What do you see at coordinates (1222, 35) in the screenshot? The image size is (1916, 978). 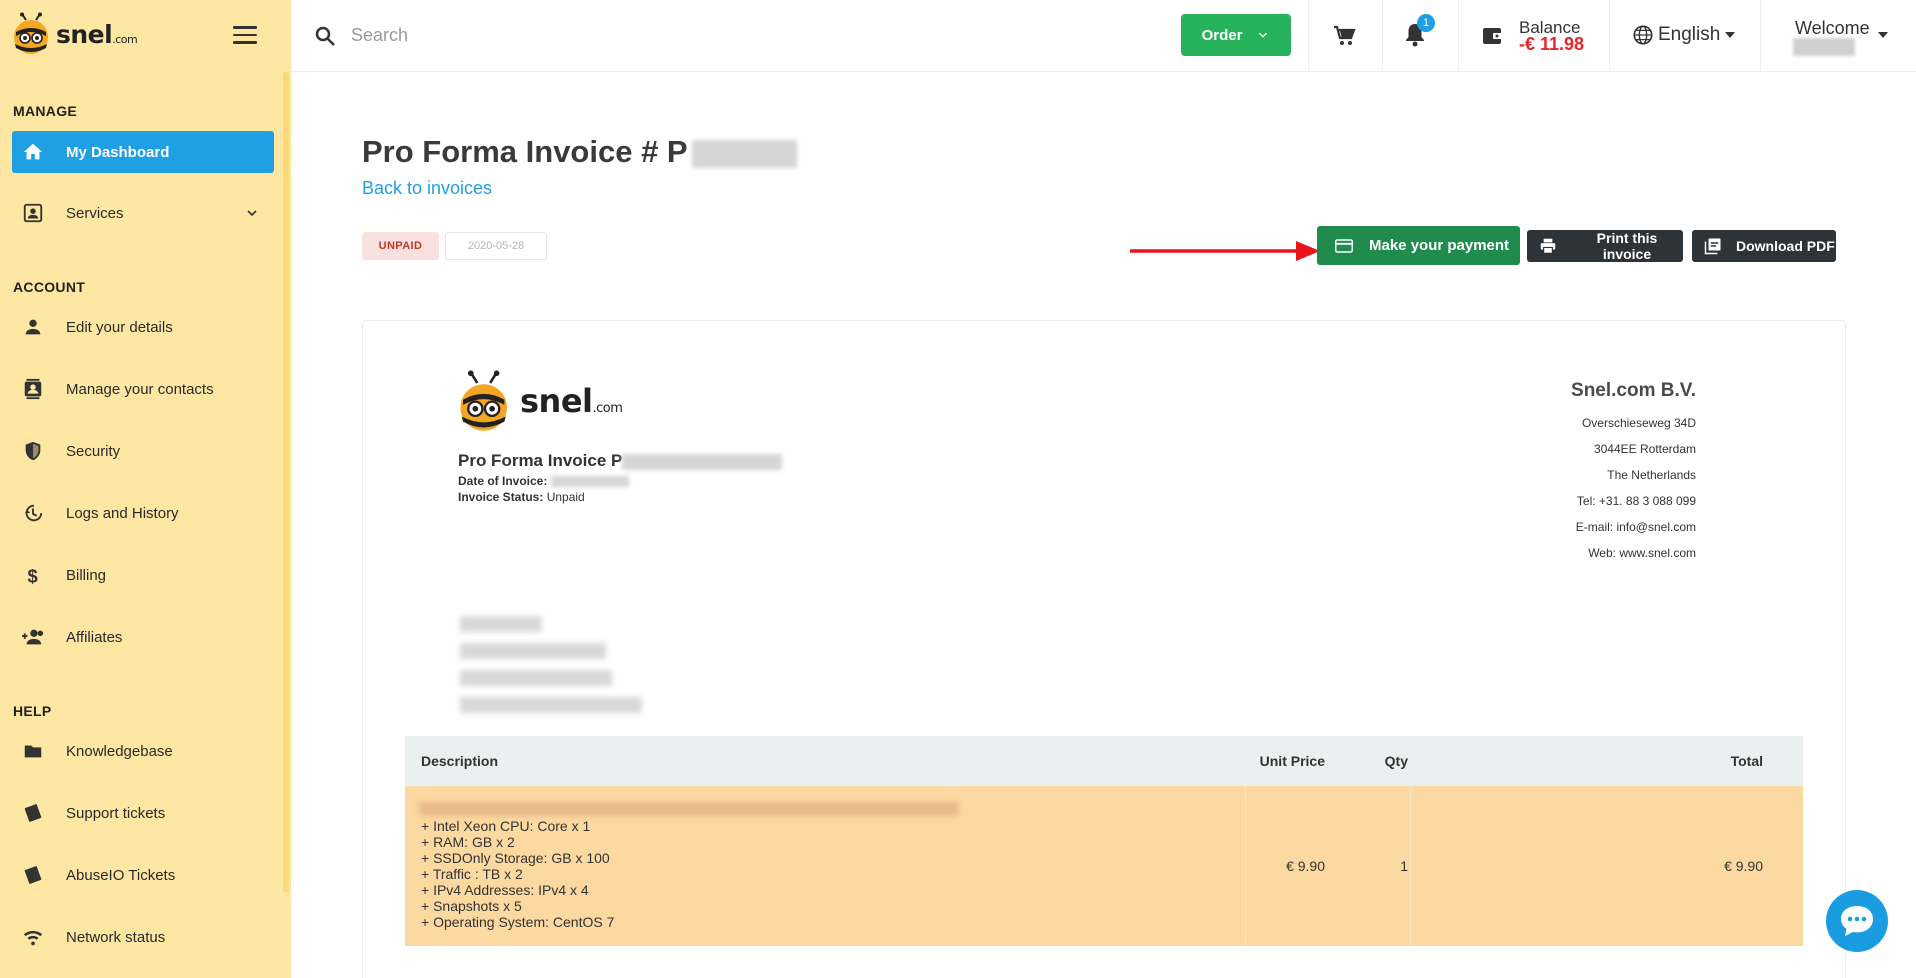 I see `order-label: Order` at bounding box center [1222, 35].